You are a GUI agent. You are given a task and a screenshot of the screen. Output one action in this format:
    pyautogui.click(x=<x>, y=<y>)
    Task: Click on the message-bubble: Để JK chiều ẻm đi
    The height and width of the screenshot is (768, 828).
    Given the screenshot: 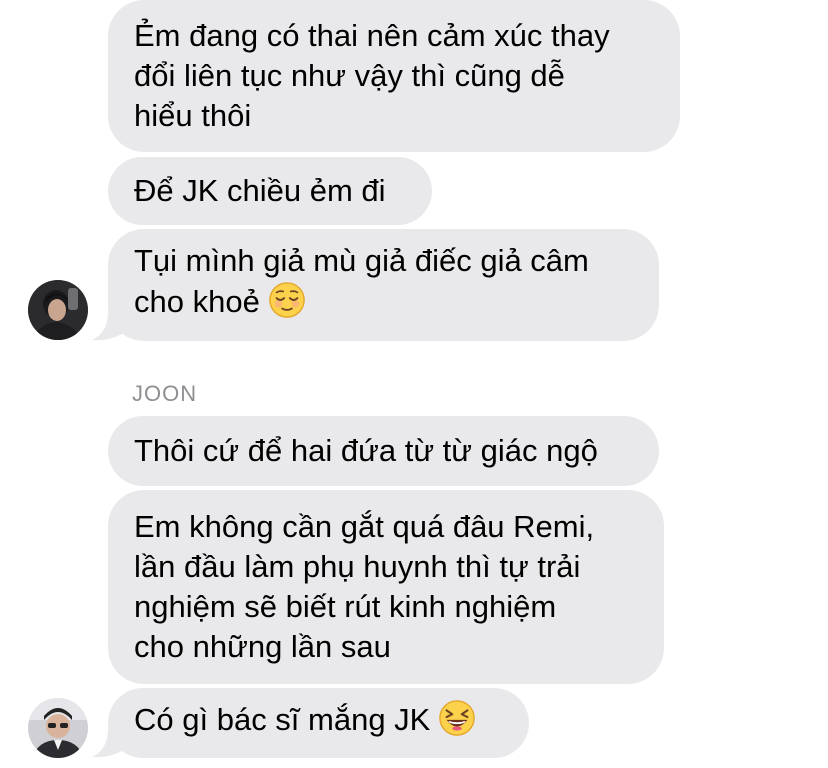 What is the action you would take?
    pyautogui.click(x=270, y=191)
    